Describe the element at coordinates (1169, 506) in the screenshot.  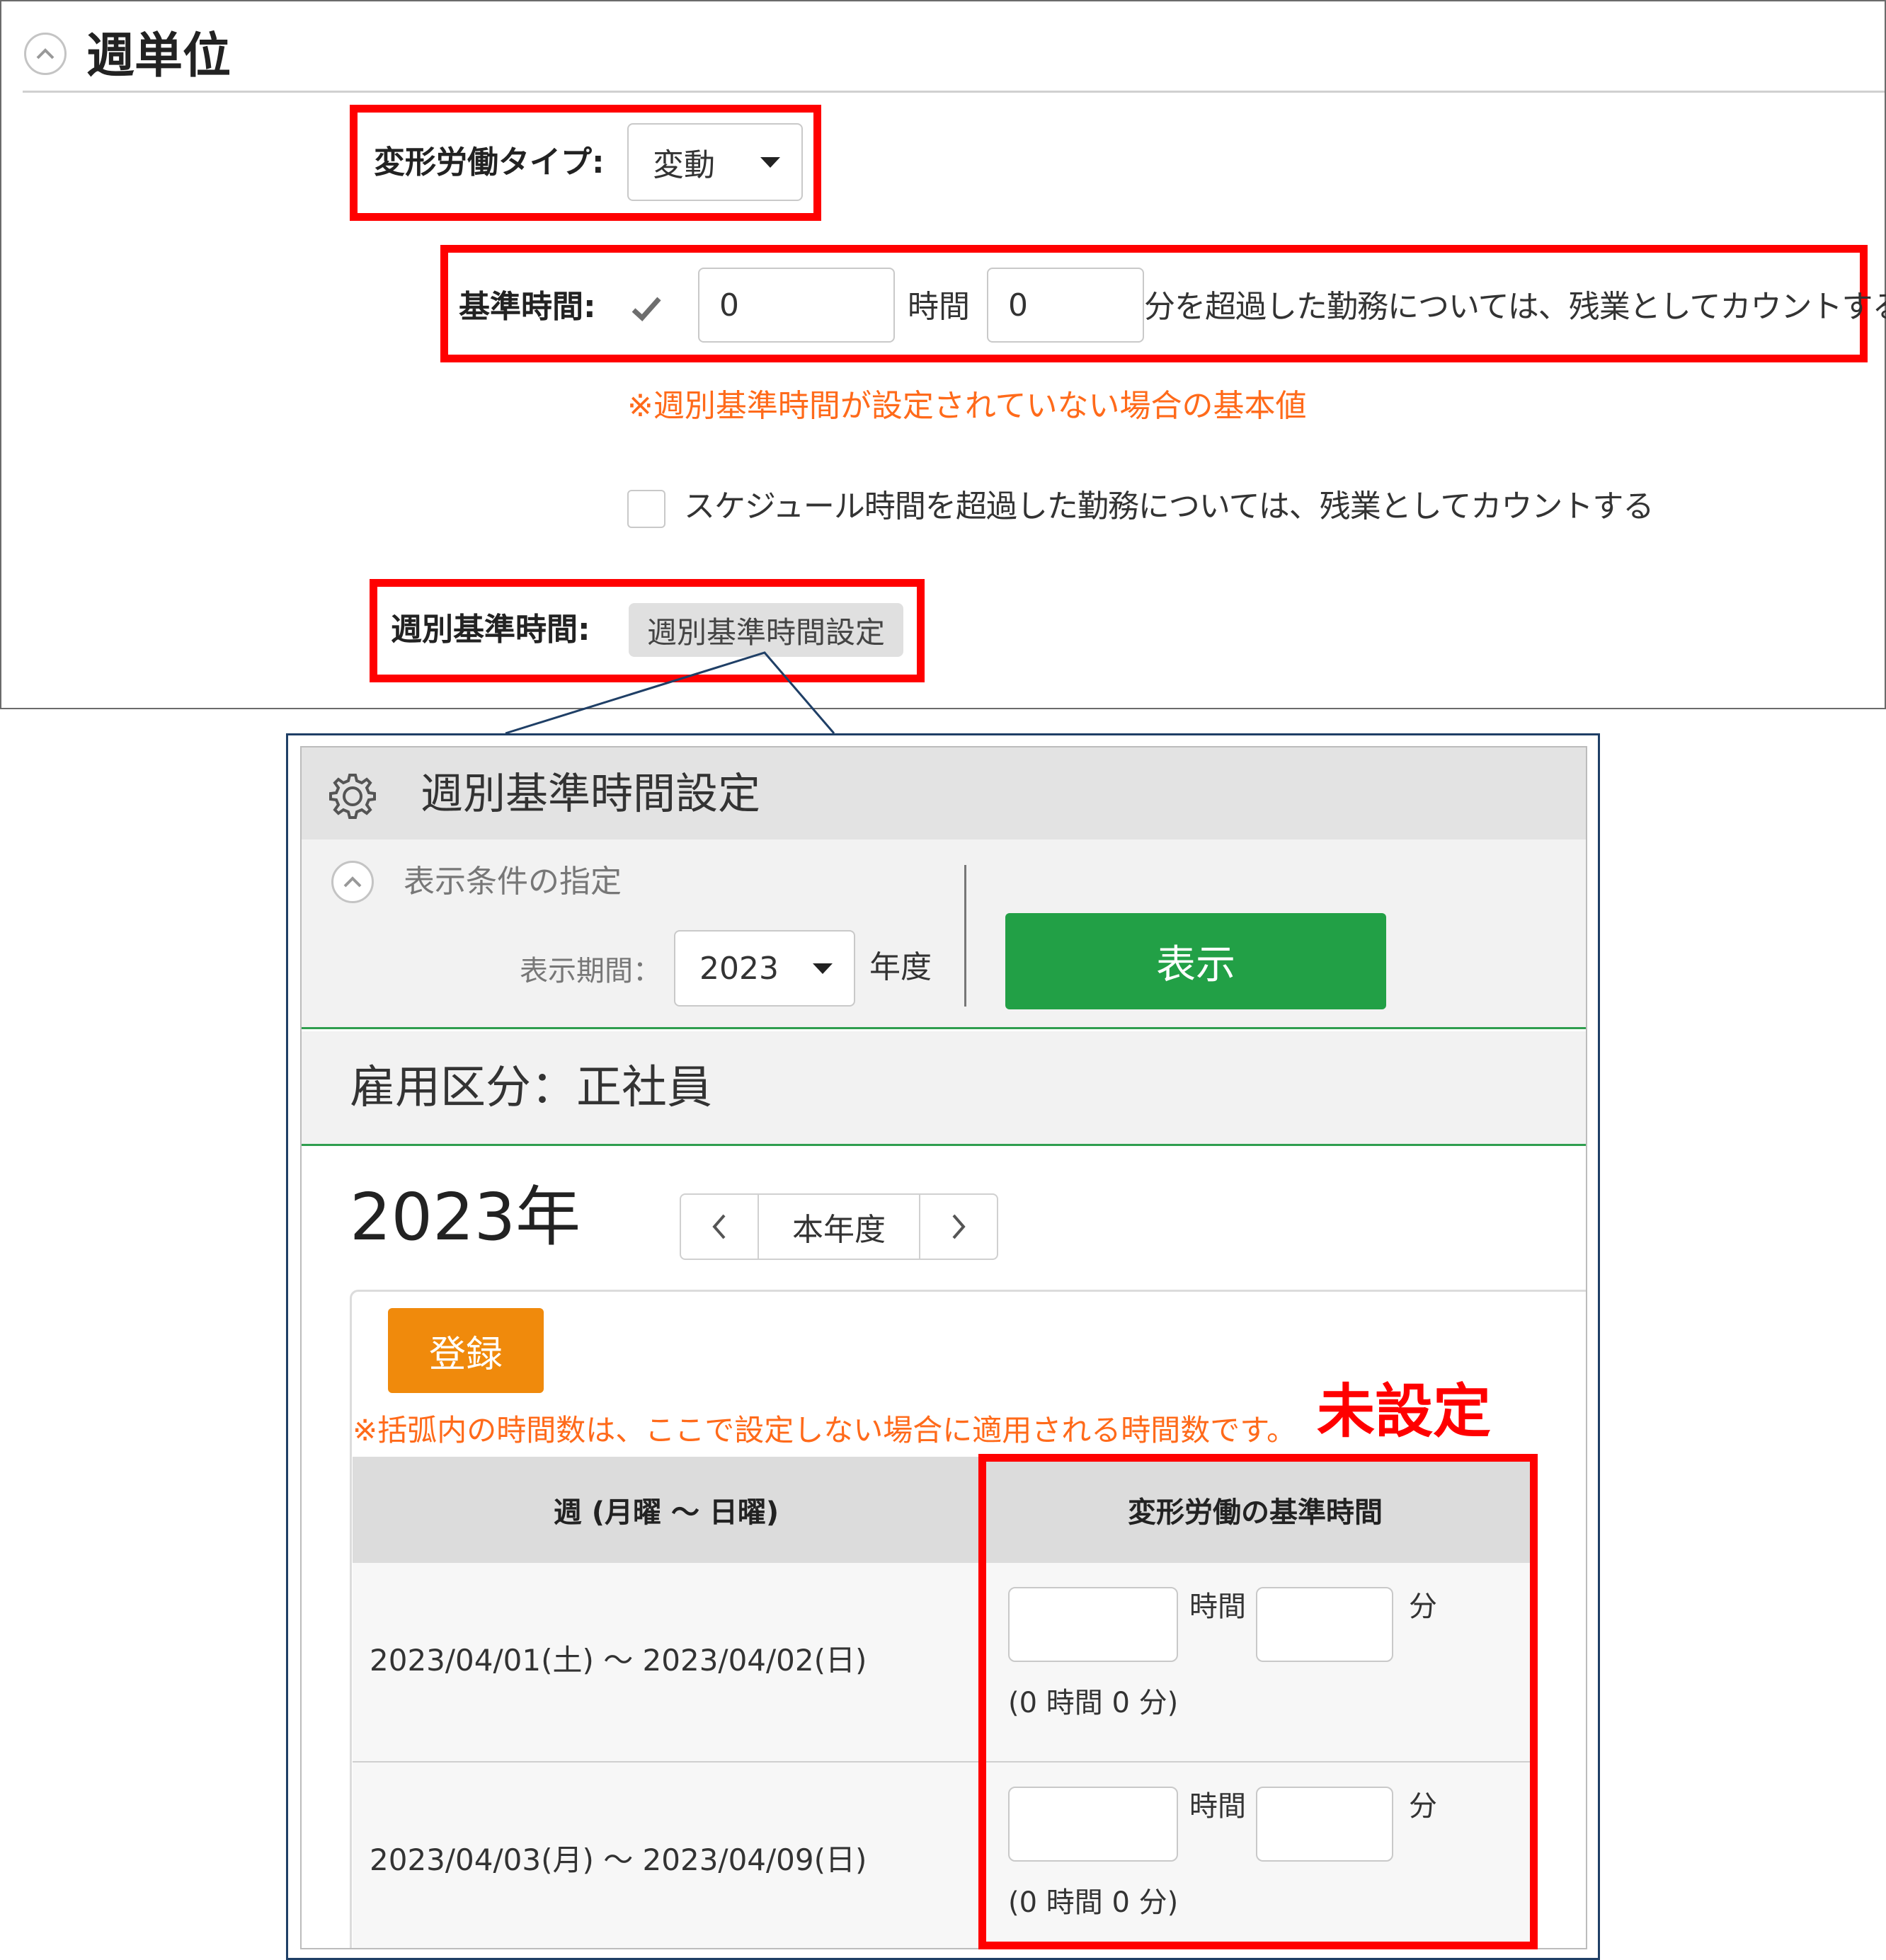
I see `schedule-overtime-label: スケジュール時間を超過した勤務については、残業としてカウントする` at that location.